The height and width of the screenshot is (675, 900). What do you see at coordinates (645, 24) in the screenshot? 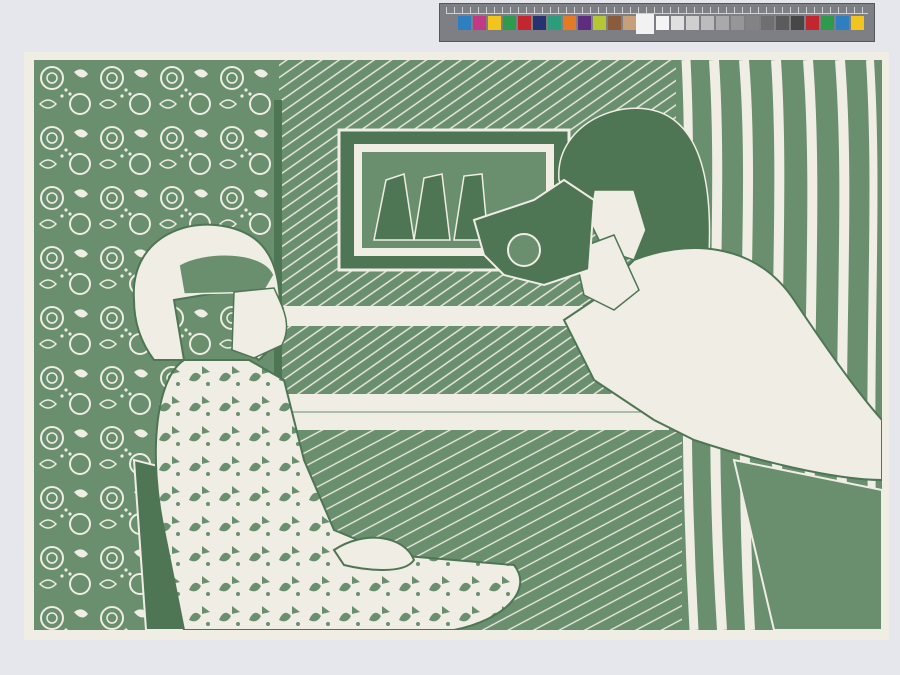
I see `card-label-box` at bounding box center [645, 24].